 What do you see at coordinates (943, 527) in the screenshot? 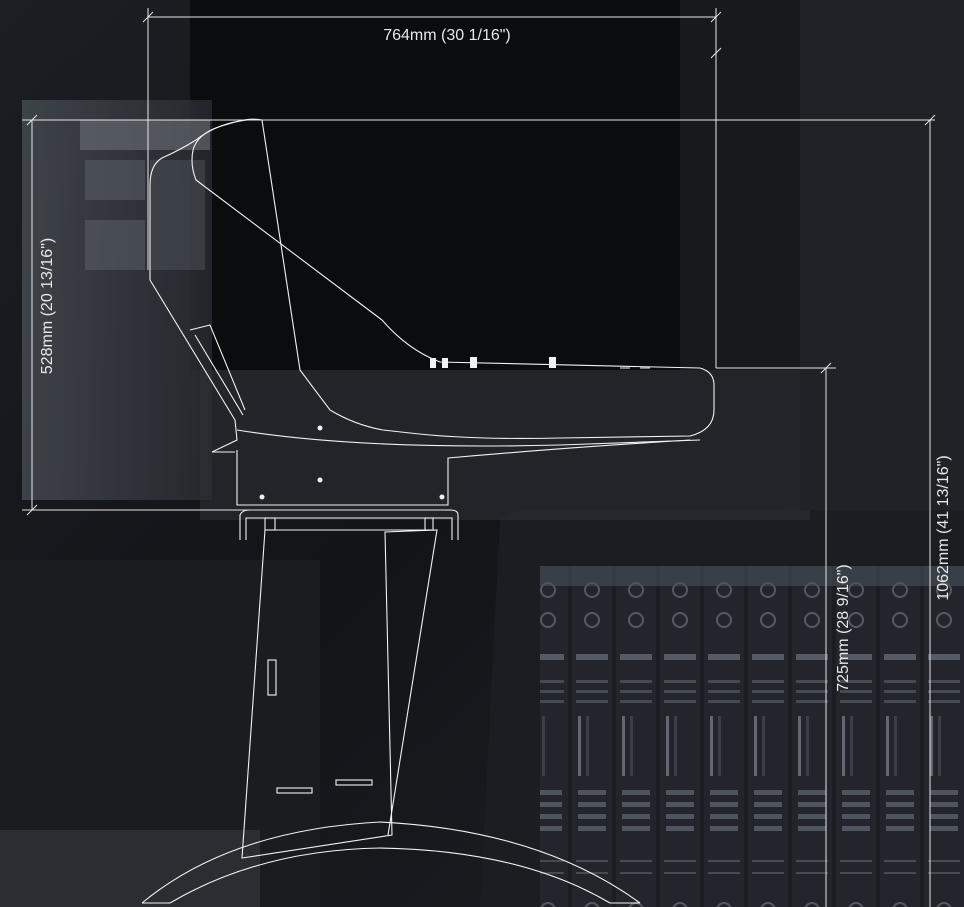
I see `total-height-label: 1062mm (41 13/16")` at bounding box center [943, 527].